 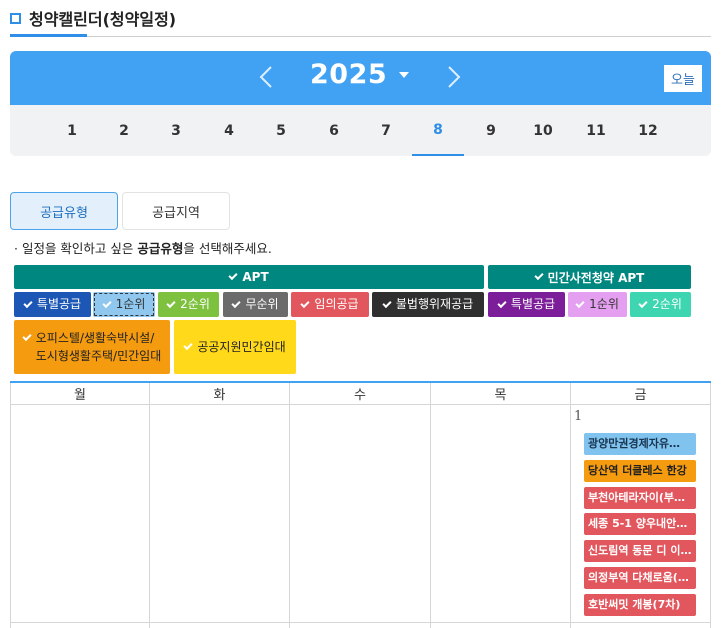 I want to click on next-year-chevron-right-icon, so click(x=454, y=77).